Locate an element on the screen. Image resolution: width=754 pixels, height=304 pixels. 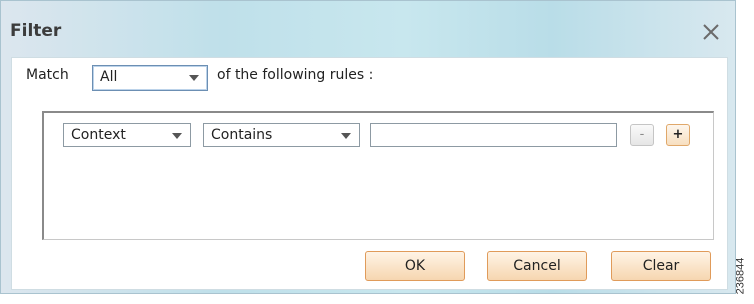
match-select: All is located at coordinates (150, 78).